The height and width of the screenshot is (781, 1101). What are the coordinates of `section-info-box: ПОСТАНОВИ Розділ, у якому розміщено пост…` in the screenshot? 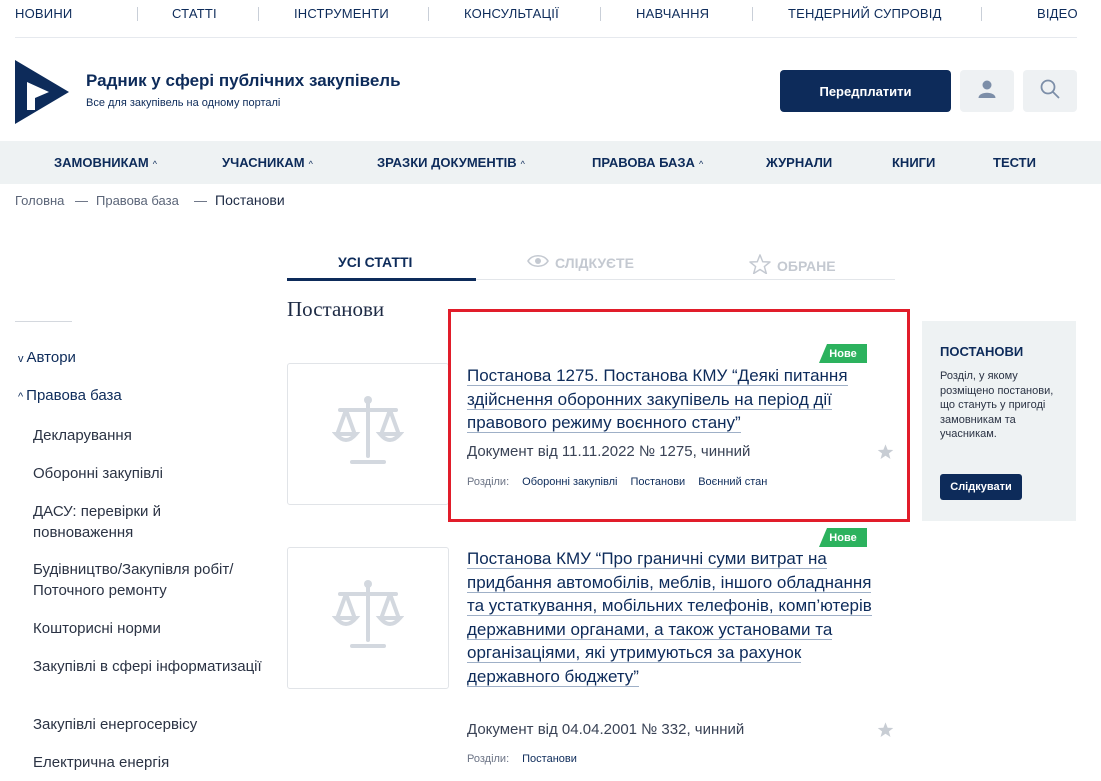 It's located at (999, 421).